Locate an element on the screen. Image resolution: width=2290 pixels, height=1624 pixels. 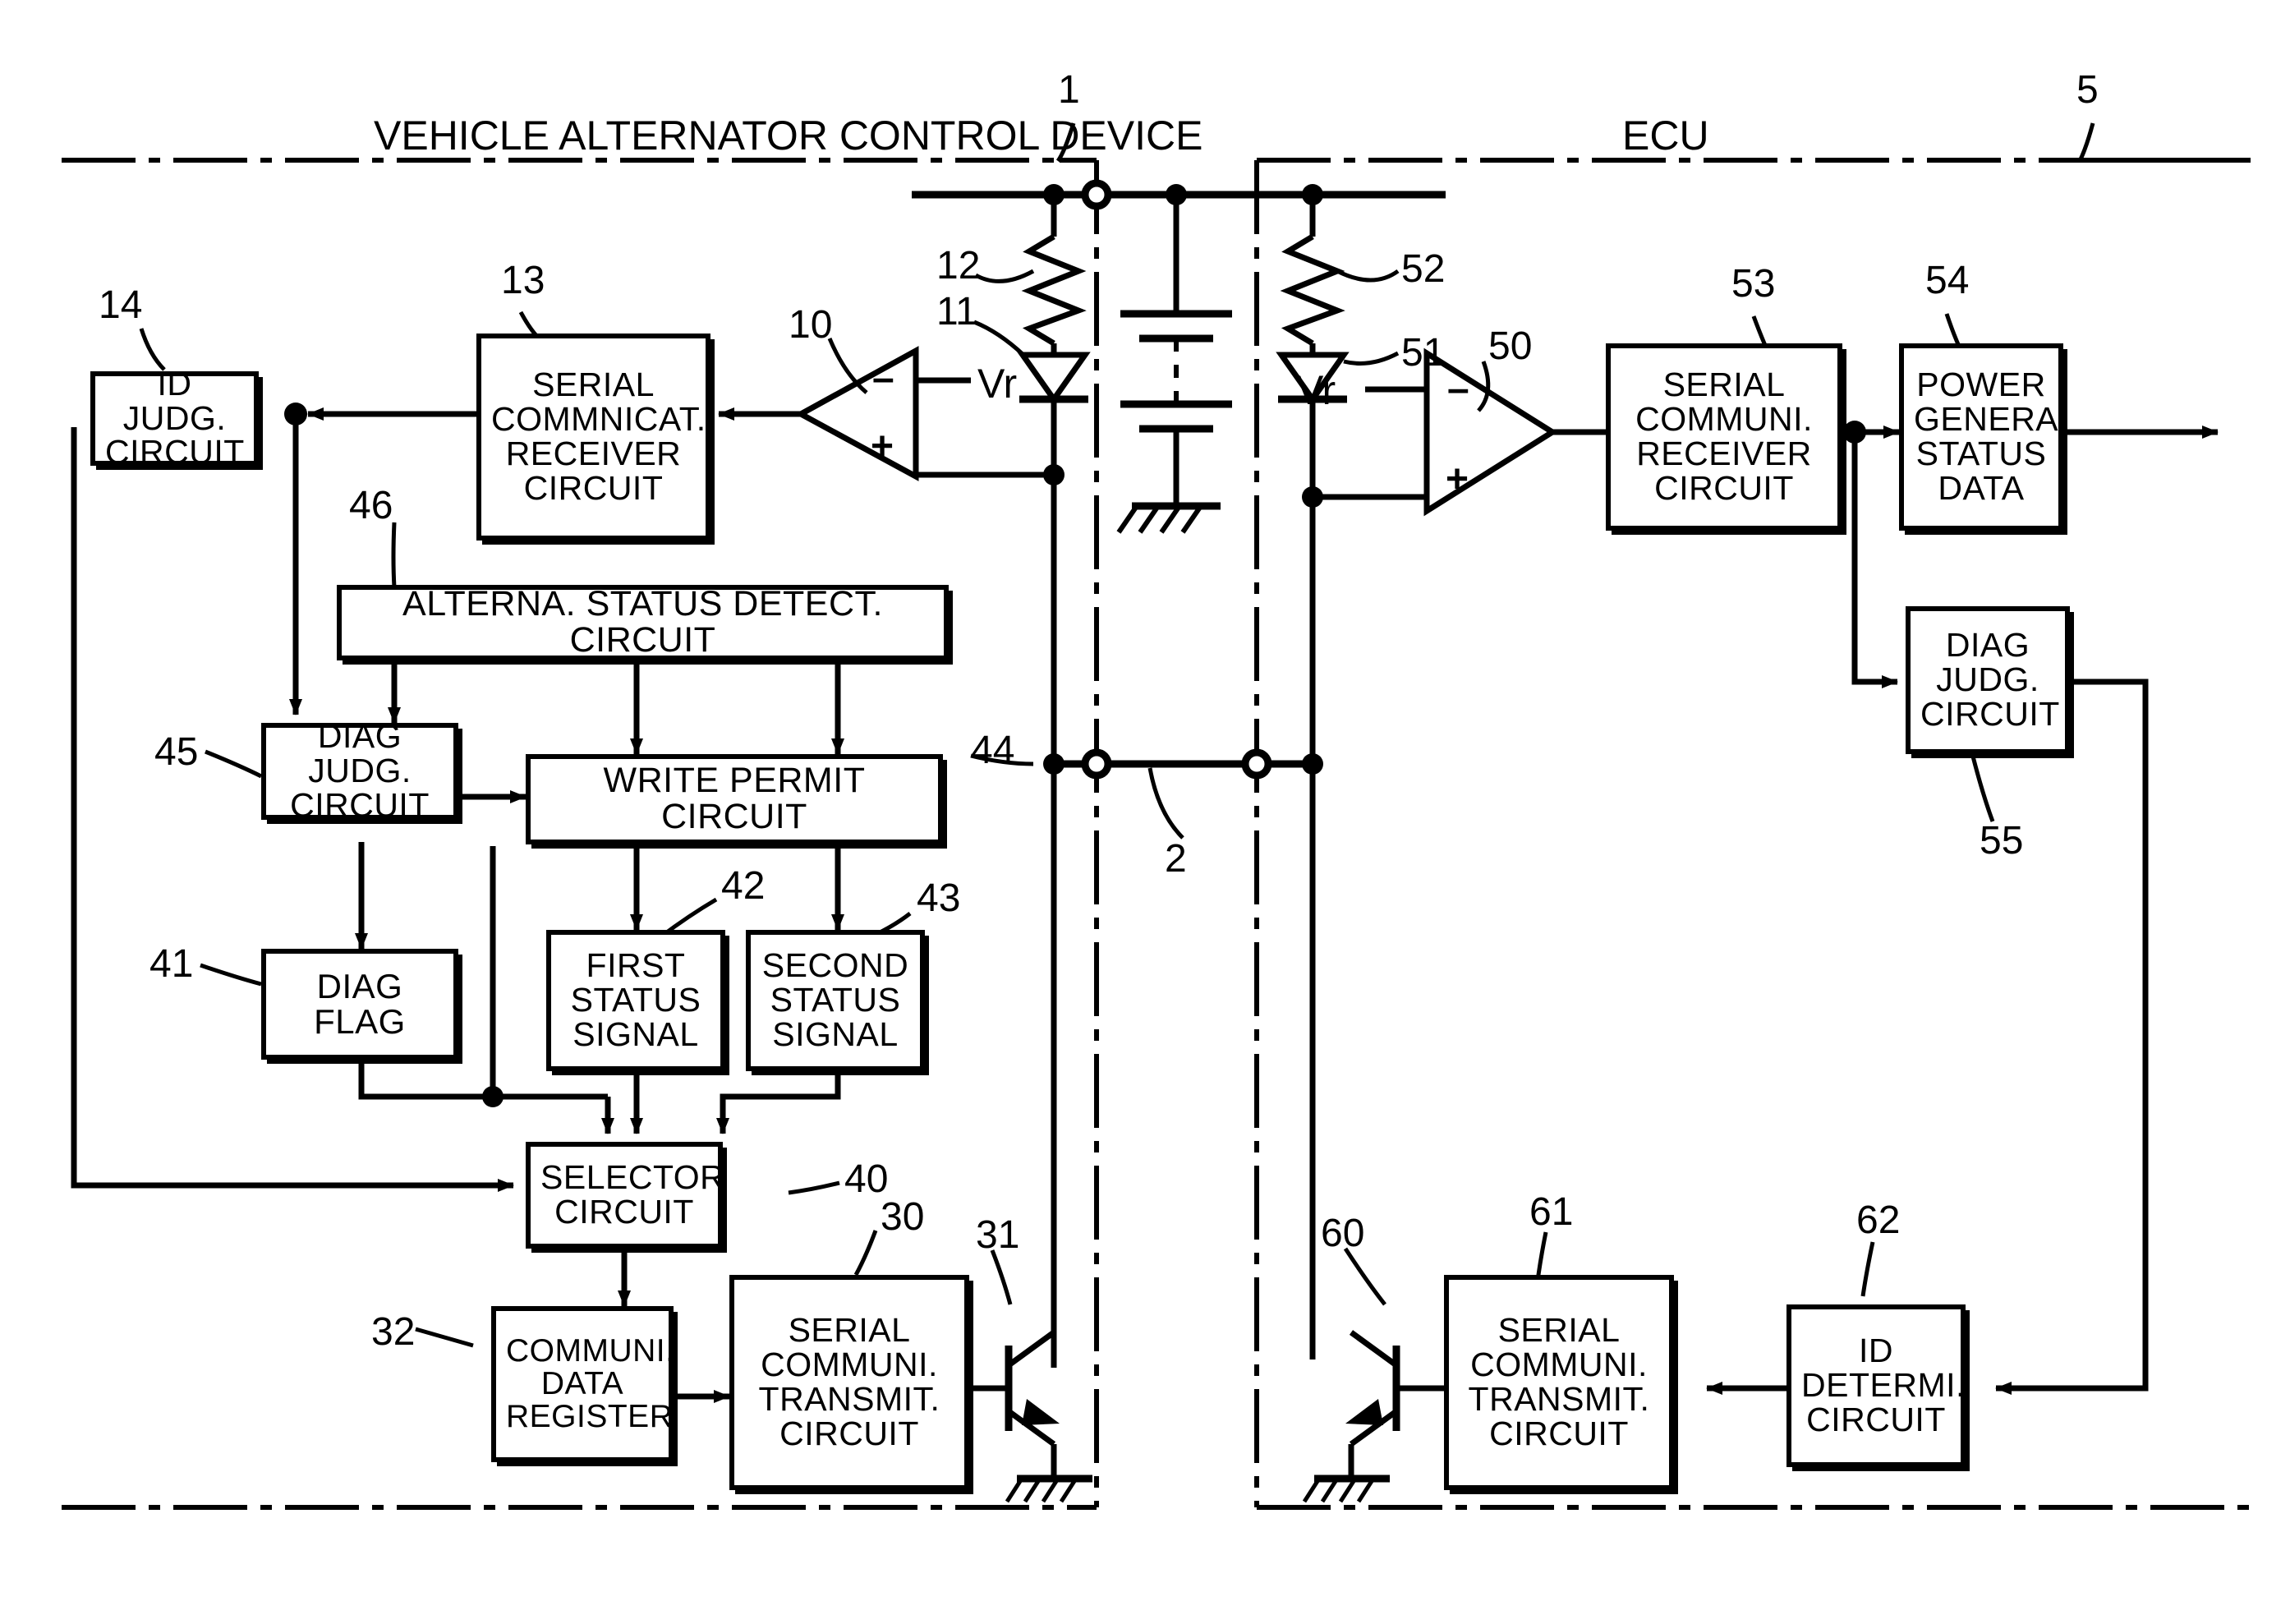
ref-53: 53 is located at coordinates (1753, 284).